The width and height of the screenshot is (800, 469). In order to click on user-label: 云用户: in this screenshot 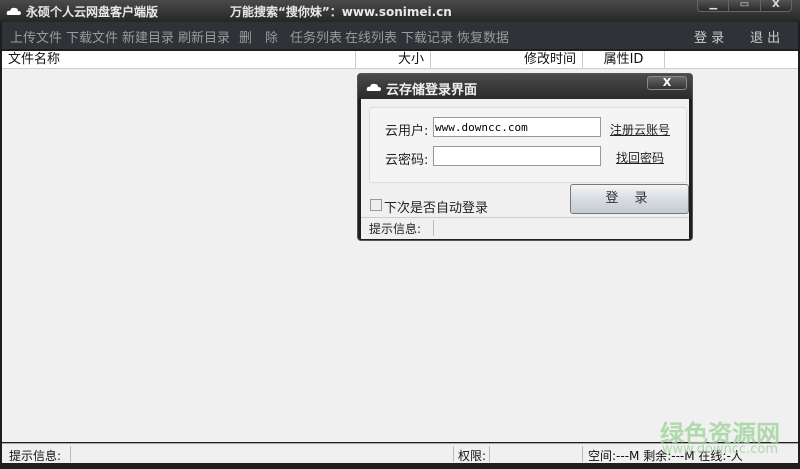, I will do `click(407, 131)`.